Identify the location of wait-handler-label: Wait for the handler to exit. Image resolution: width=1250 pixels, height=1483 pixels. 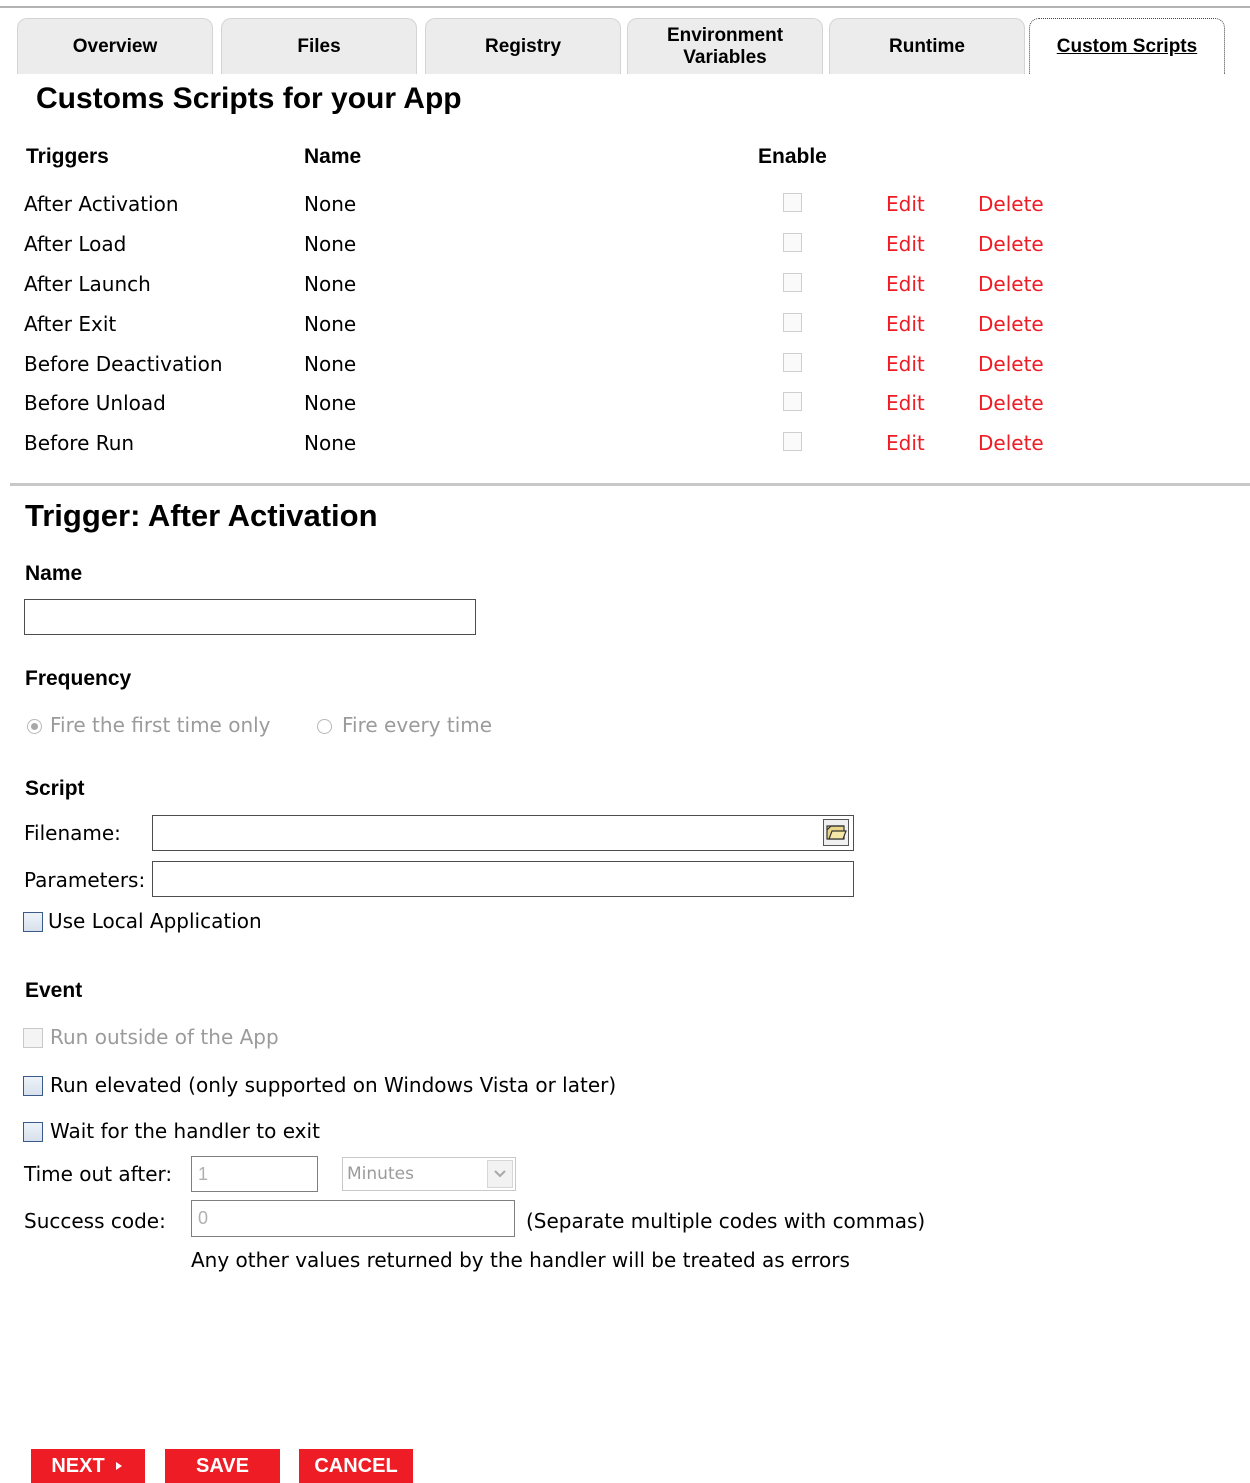
(185, 1131).